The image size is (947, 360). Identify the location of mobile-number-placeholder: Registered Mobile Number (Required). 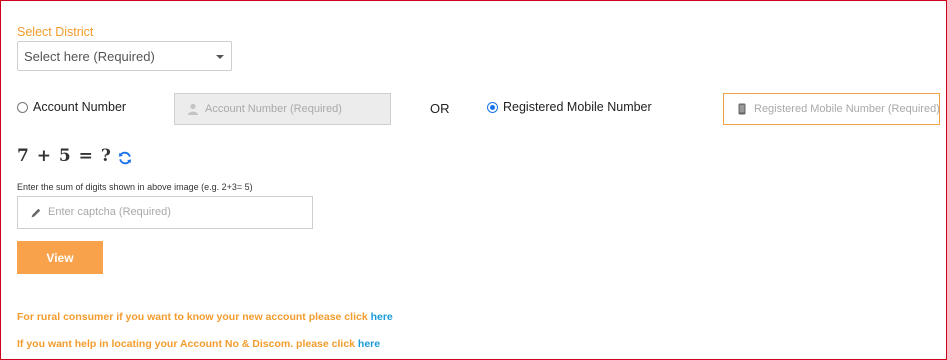
(847, 109).